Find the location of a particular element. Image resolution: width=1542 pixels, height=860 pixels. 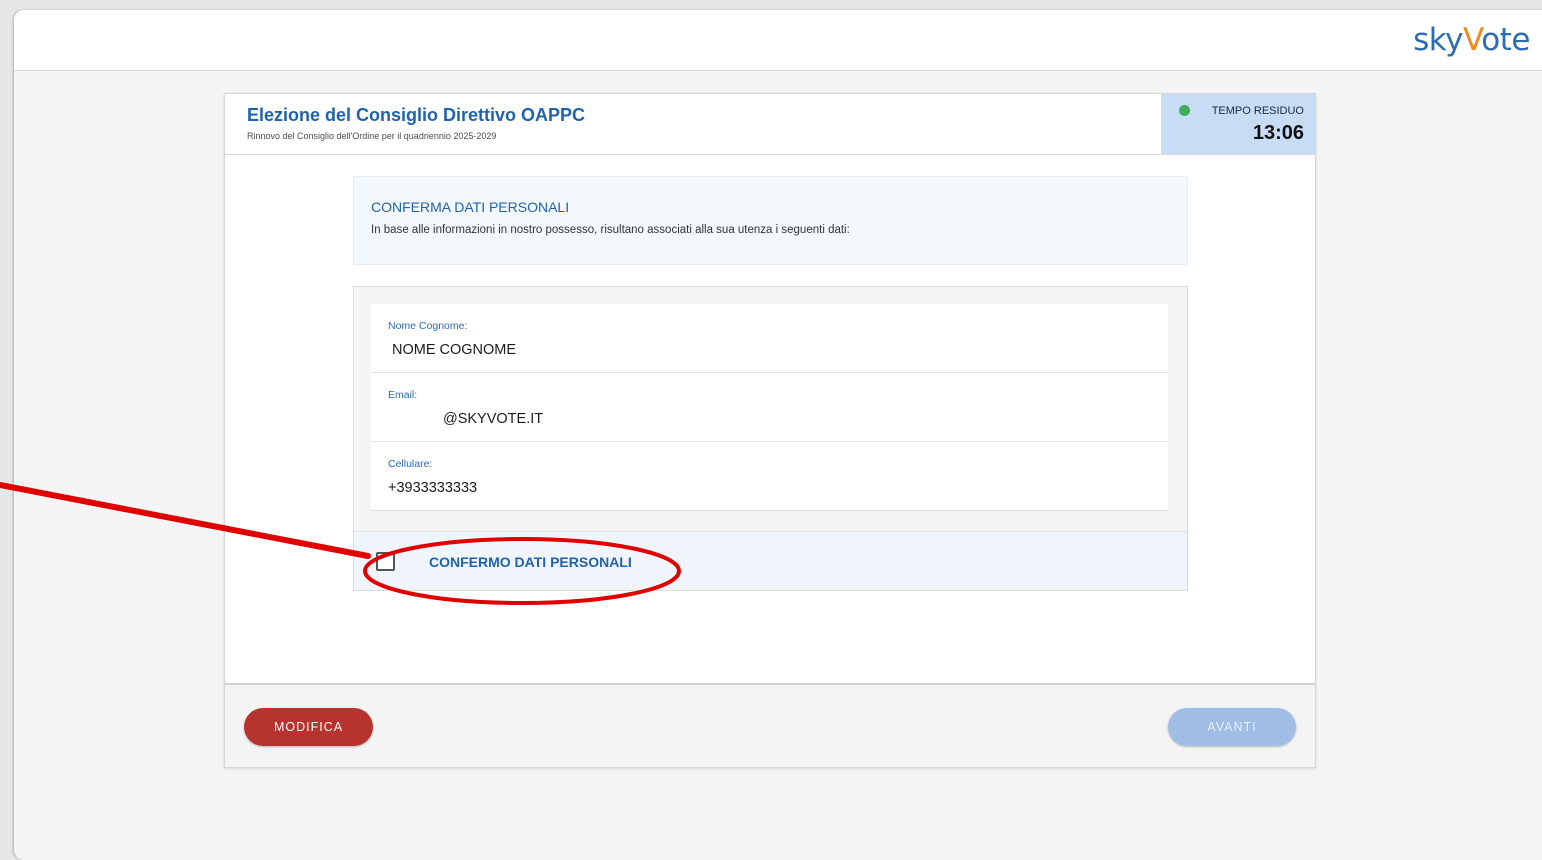

field-email: Email: @SKYVOTE.IT is located at coordinates (769, 407).